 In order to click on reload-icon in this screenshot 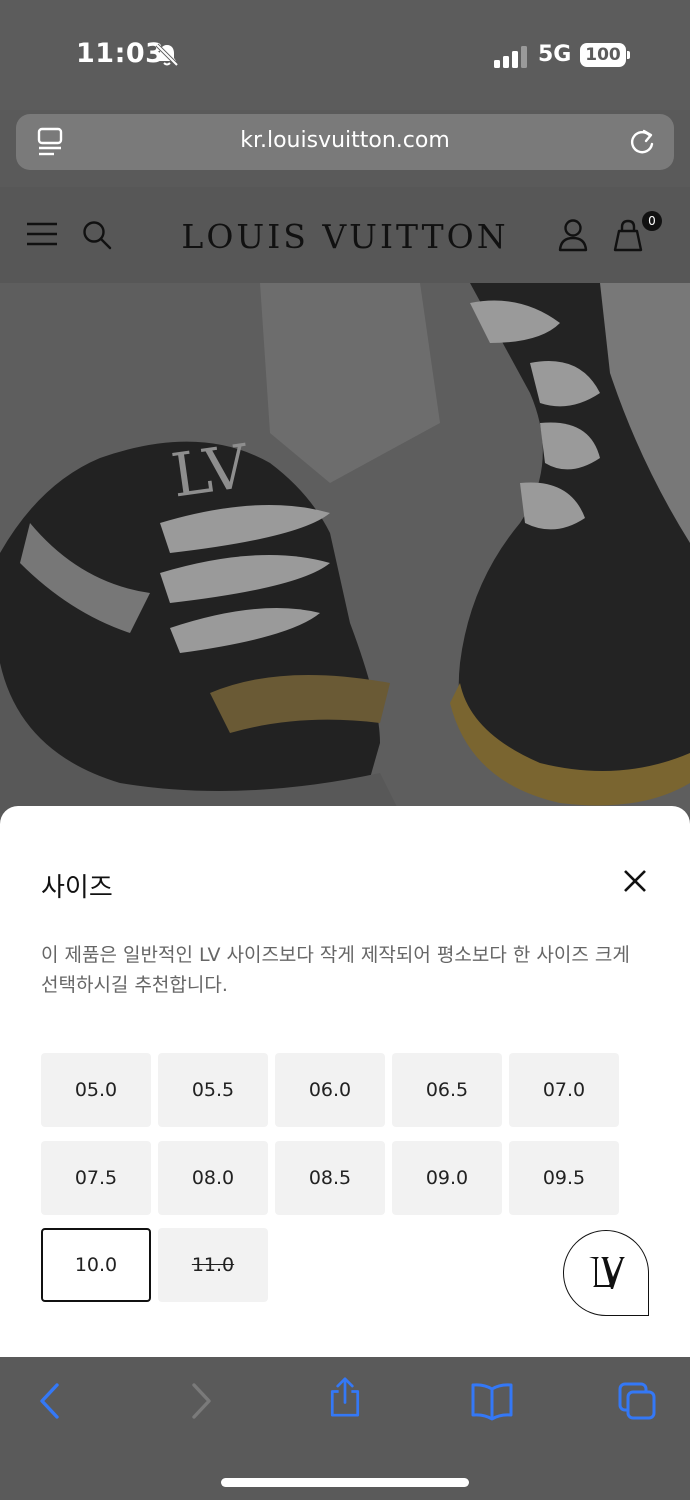, I will do `click(642, 142)`.